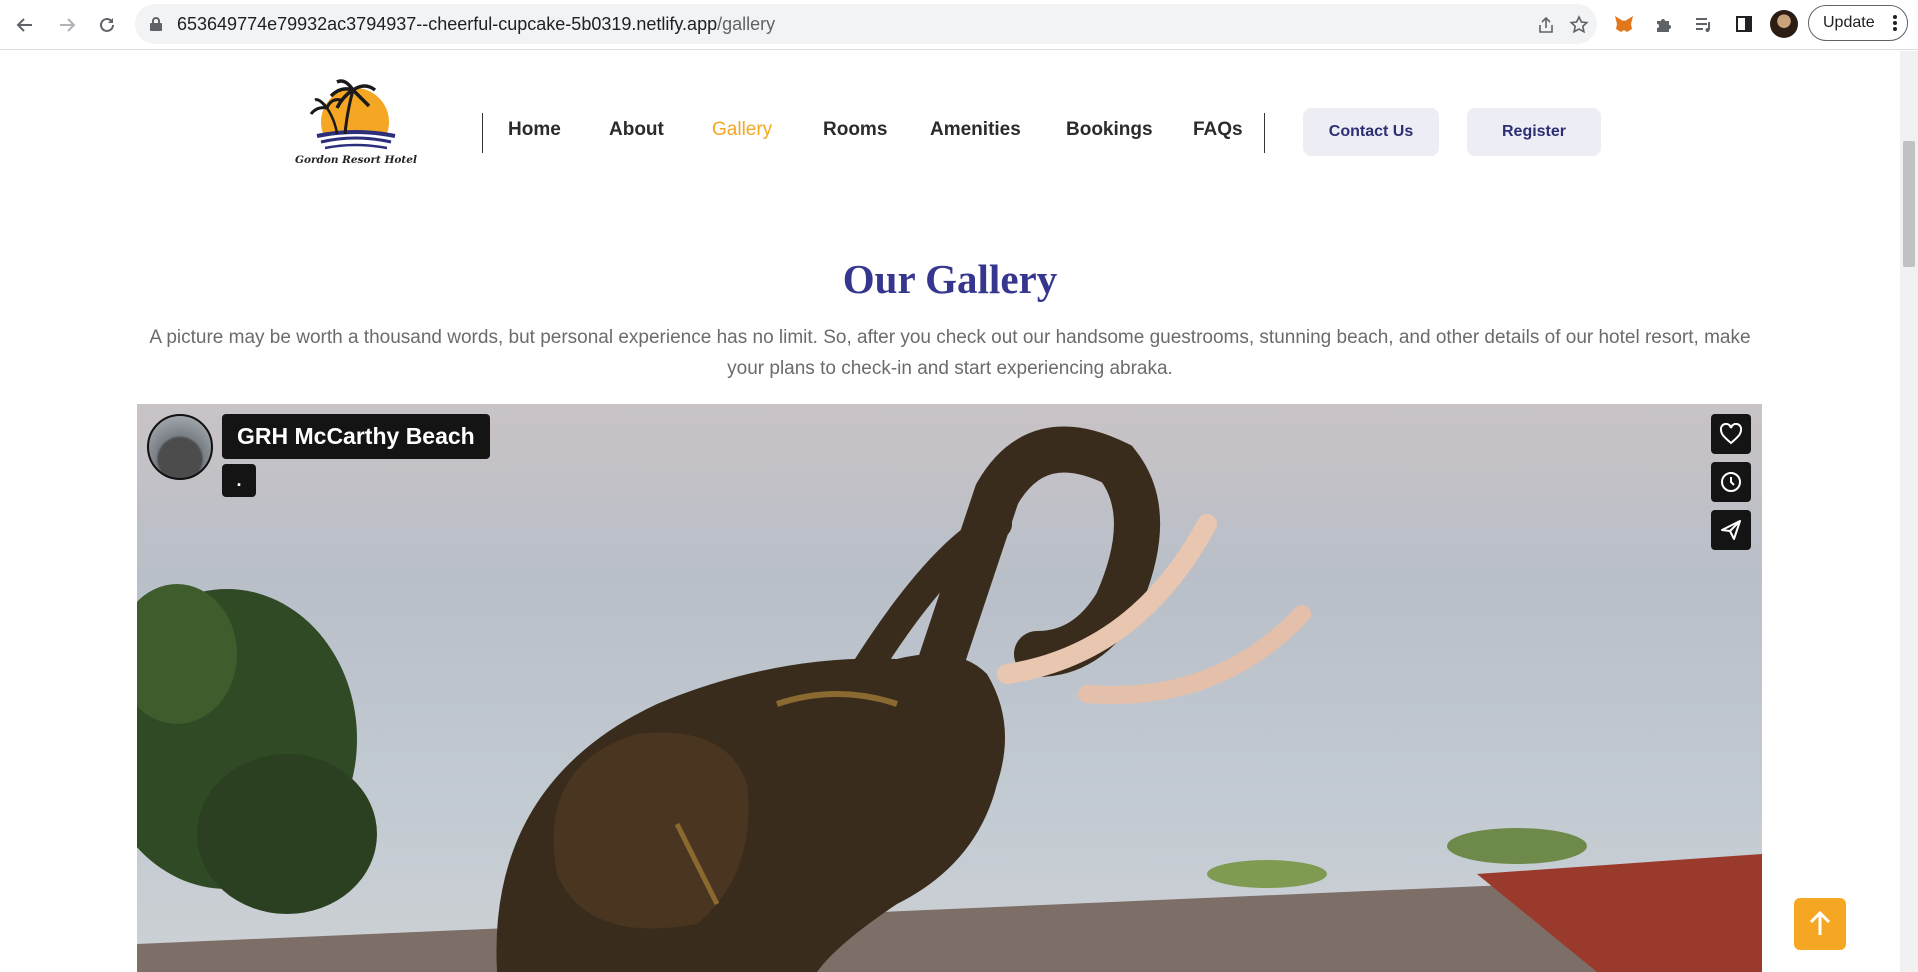 Image resolution: width=1918 pixels, height=972 pixels. Describe the element at coordinates (1731, 482) in the screenshot. I see `watch-later-clock-icon` at that location.